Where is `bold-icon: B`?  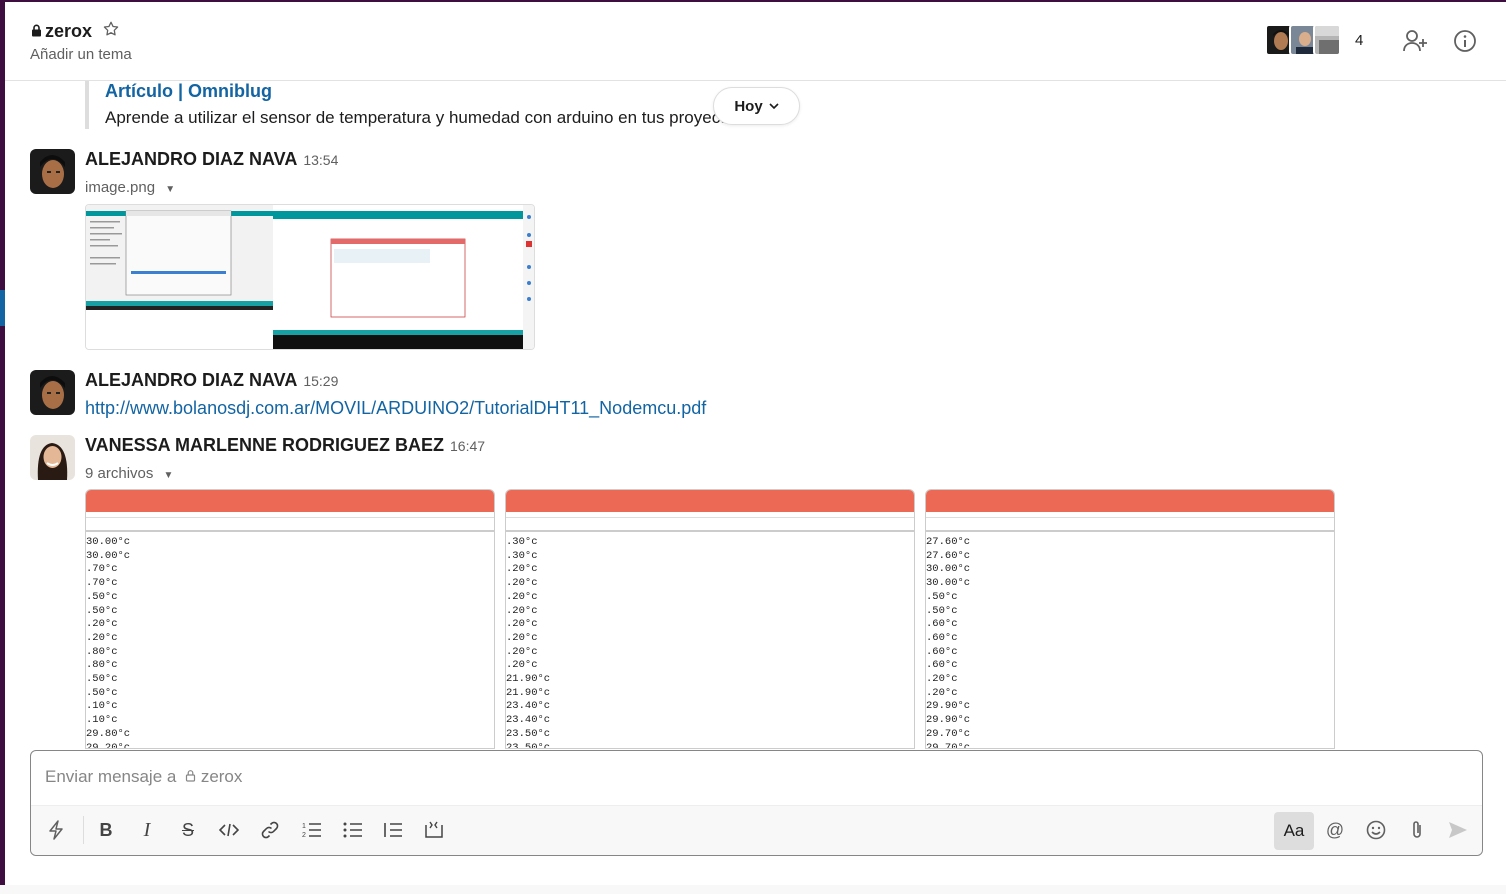
bold-icon: B is located at coordinates (106, 830).